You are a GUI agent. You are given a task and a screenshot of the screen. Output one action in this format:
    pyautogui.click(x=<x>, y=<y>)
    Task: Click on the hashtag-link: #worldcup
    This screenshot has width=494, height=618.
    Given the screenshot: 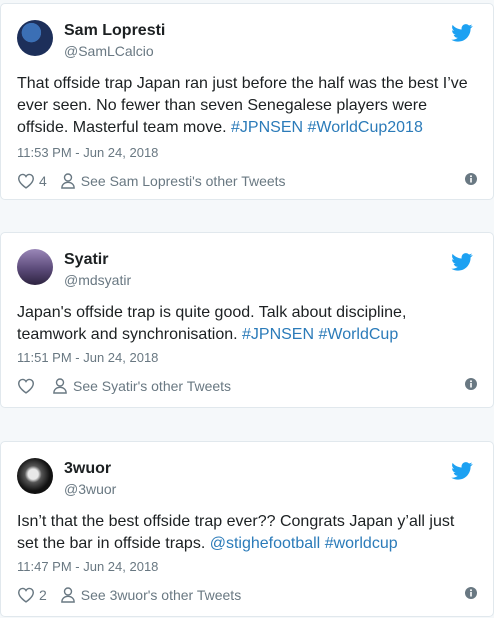 What is the action you would take?
    pyautogui.click(x=361, y=543)
    